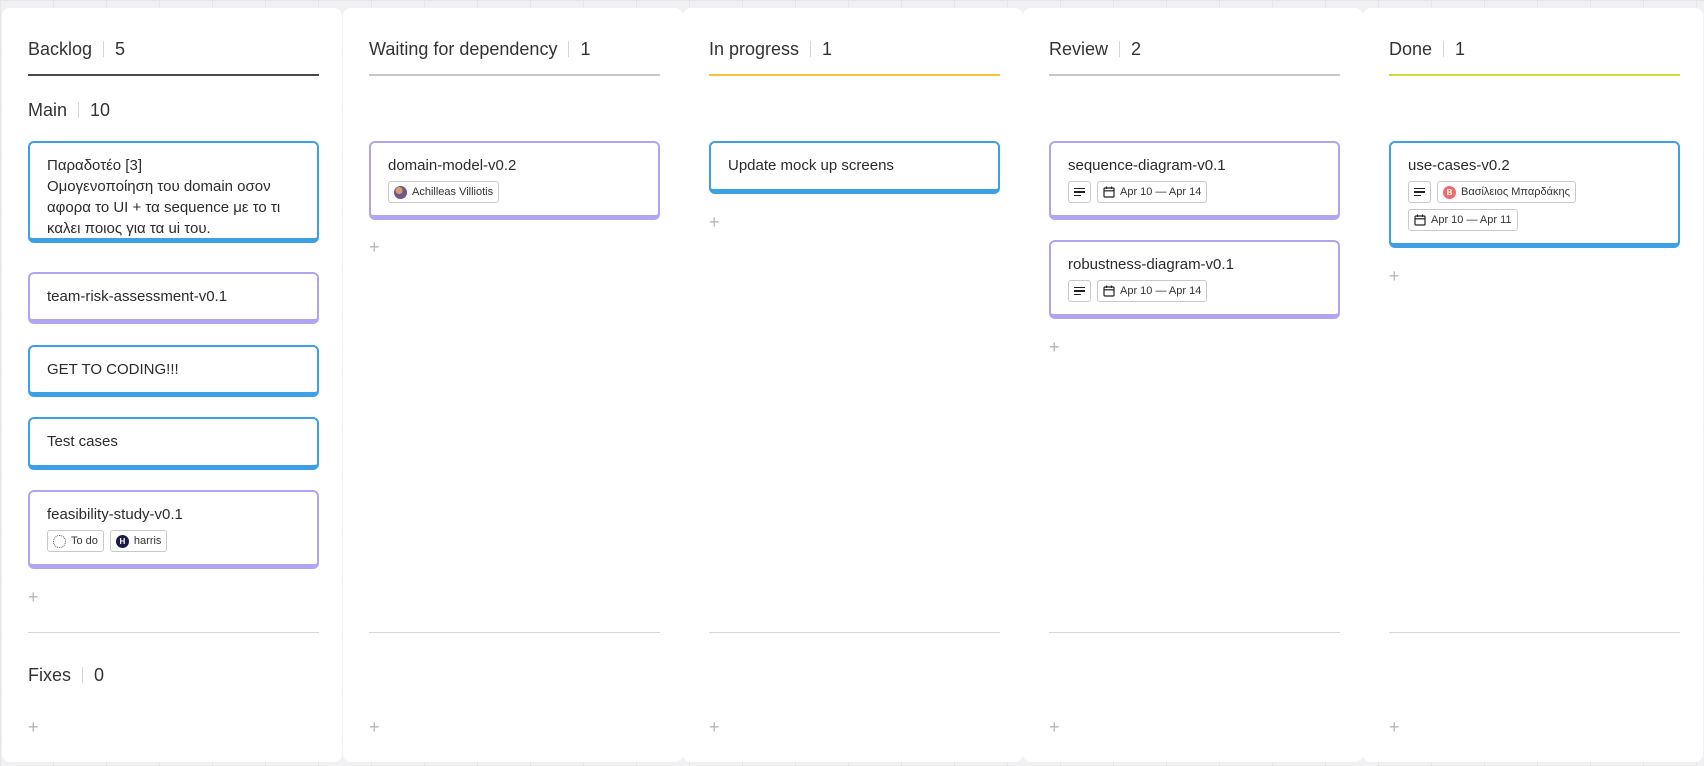  I want to click on task-card: team-risk-assessment-v0.1, so click(173, 298).